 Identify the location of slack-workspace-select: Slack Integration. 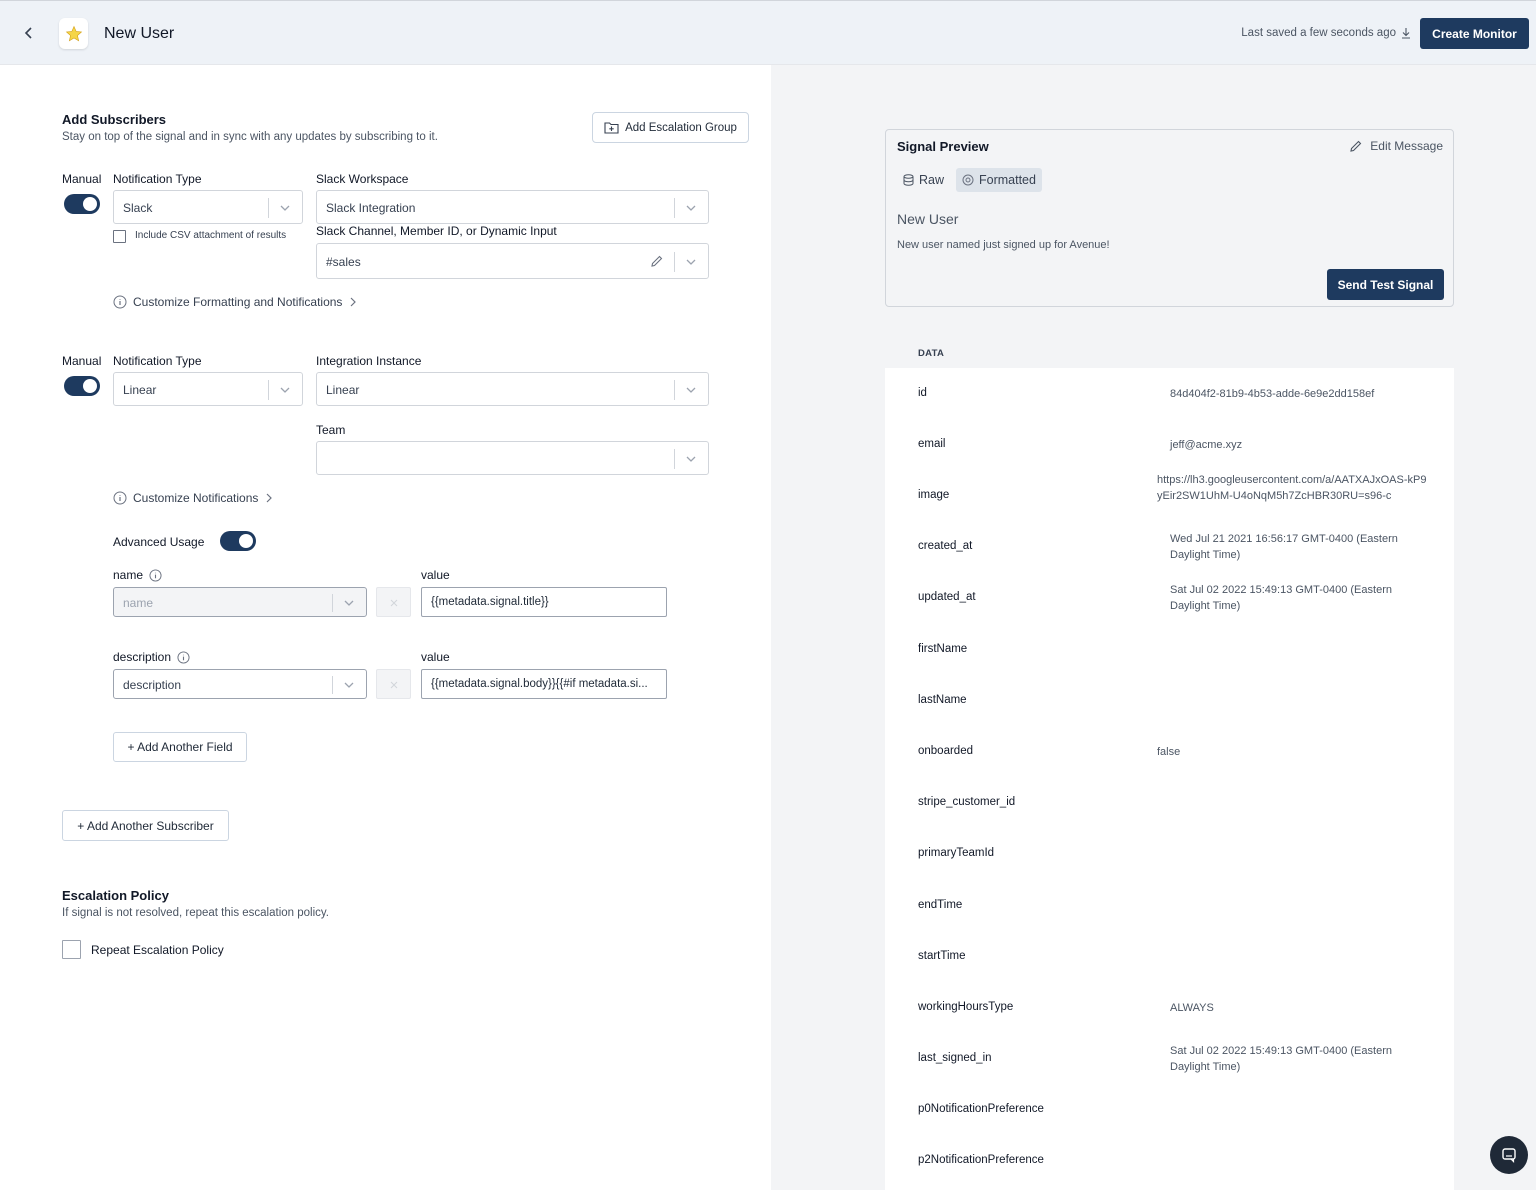
(512, 207).